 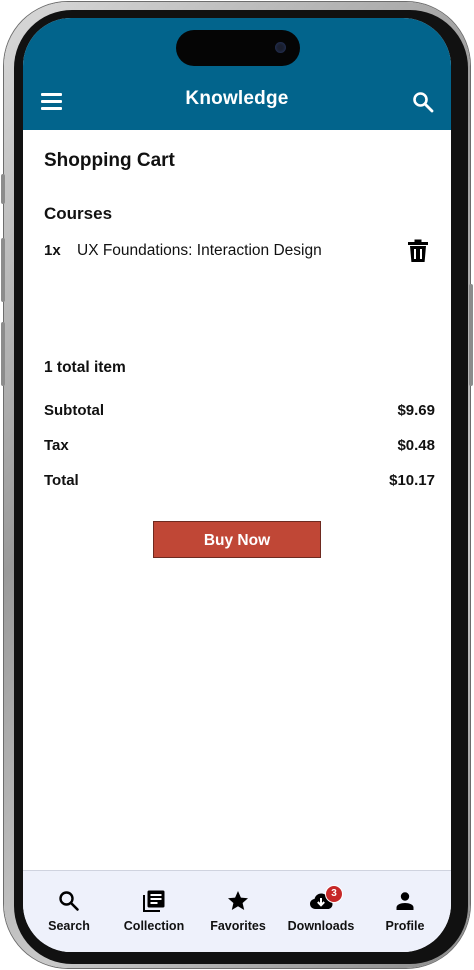 What do you see at coordinates (237, 98) in the screenshot?
I see `app-title: Knowledge` at bounding box center [237, 98].